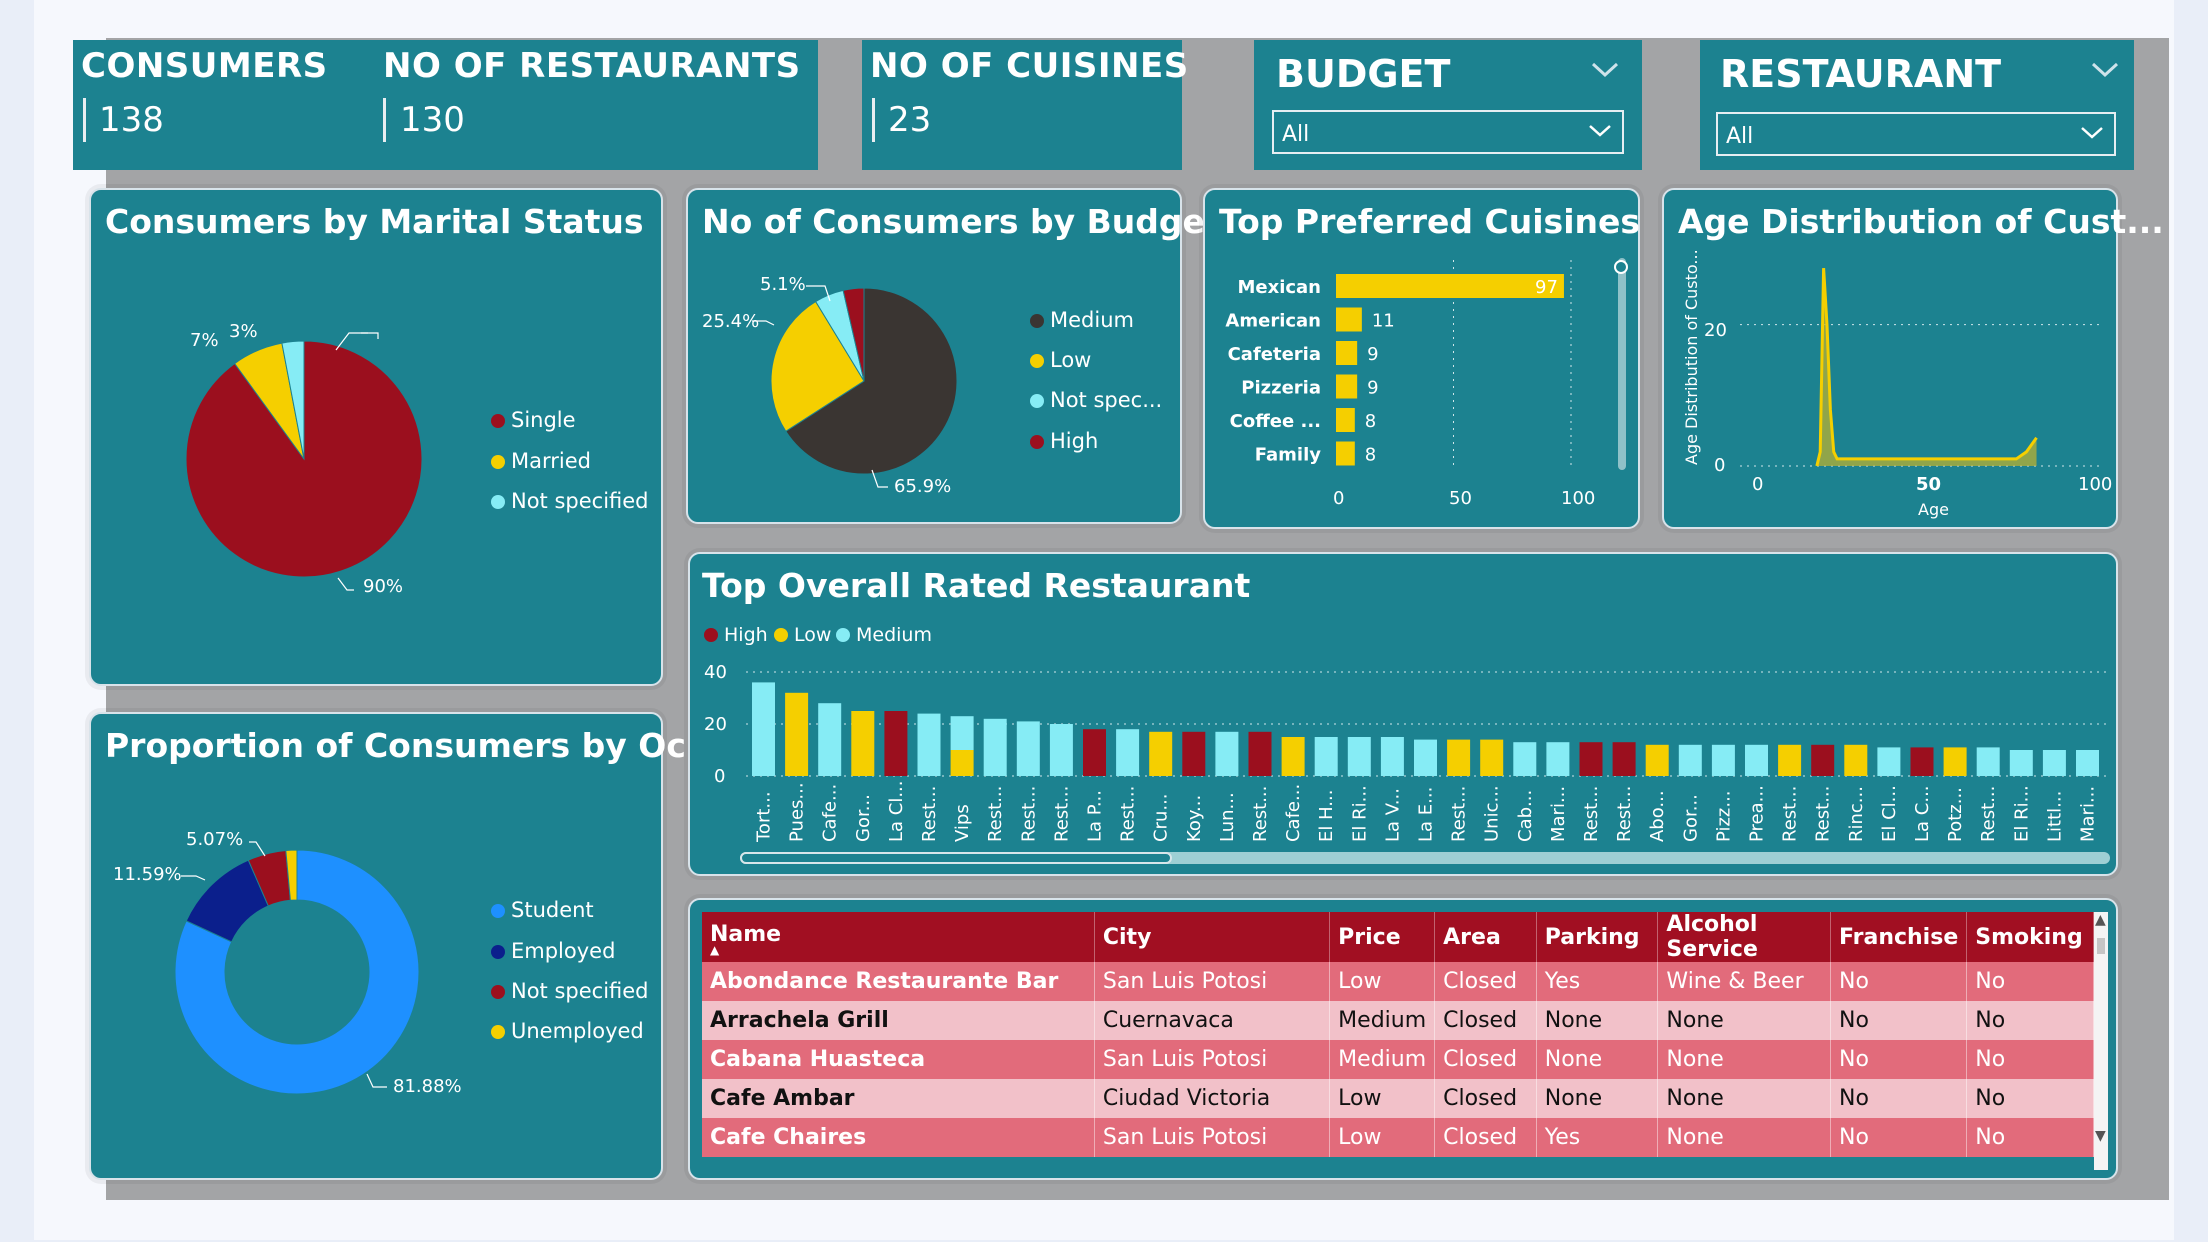  What do you see at coordinates (1064, 441) in the screenshot?
I see `legend-high: High` at bounding box center [1064, 441].